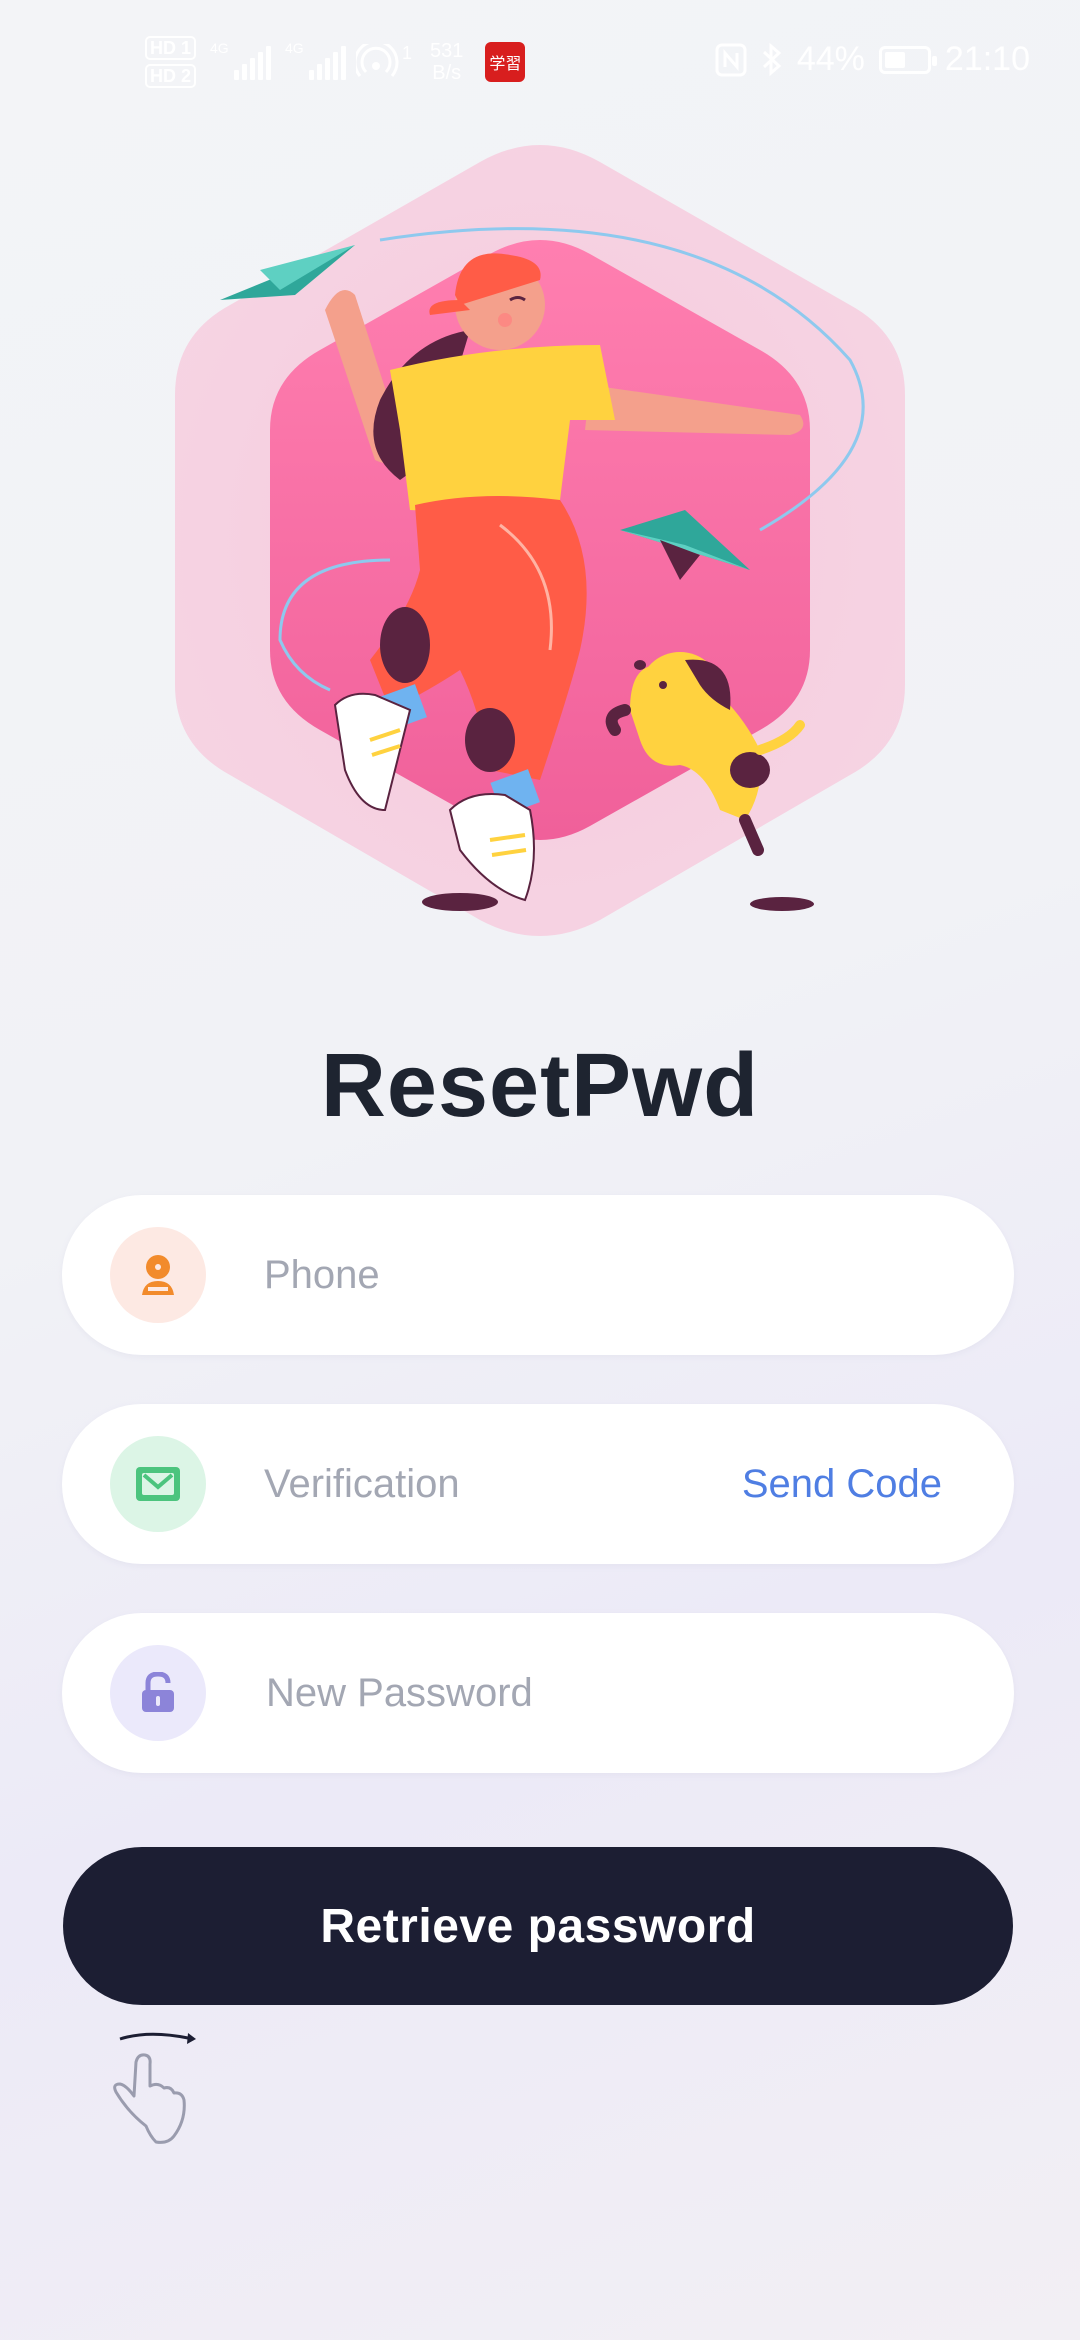 This screenshot has width=1080, height=2340. I want to click on phone-field: Phone, so click(538, 1275).